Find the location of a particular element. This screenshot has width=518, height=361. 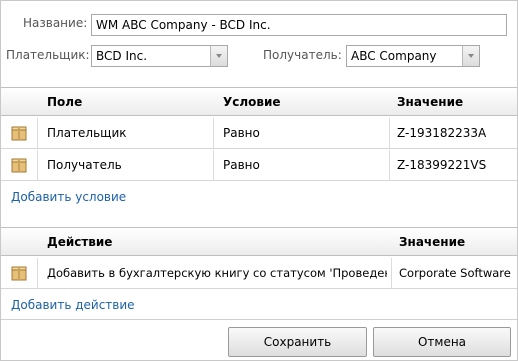

column-header-field: Поле is located at coordinates (64, 102).